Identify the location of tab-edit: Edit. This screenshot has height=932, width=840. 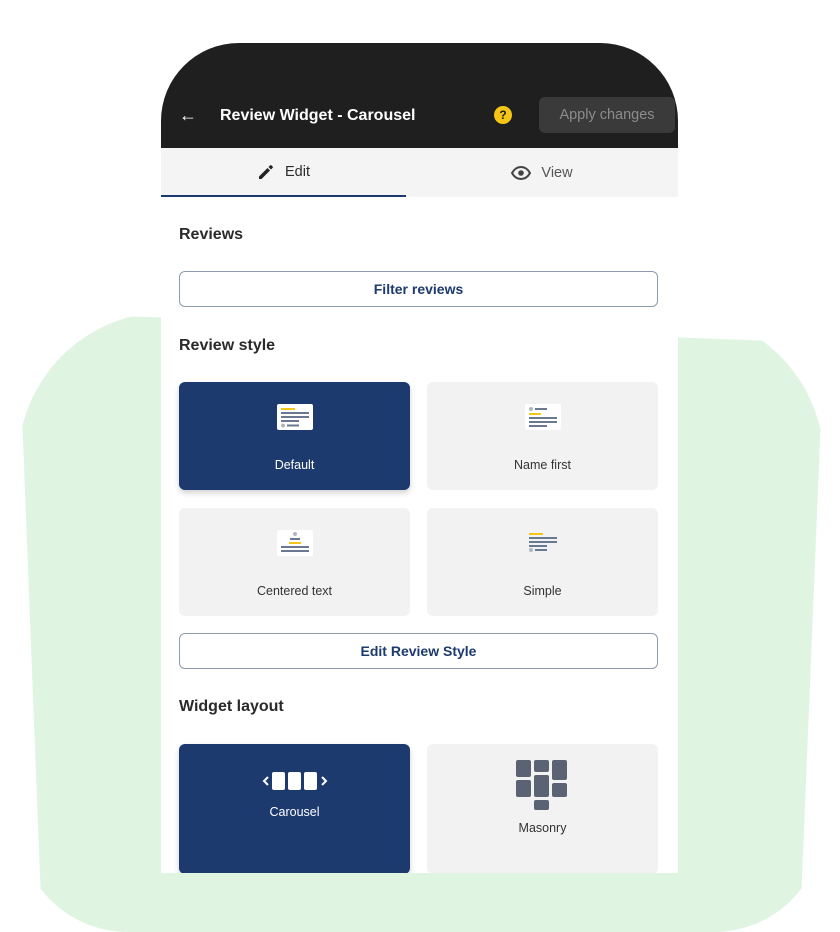
(283, 172).